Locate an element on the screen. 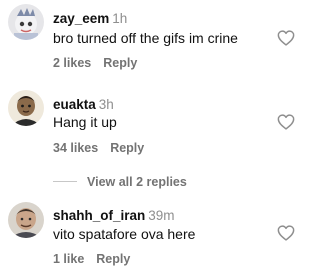  view-replies-button: View all 2 replies is located at coordinates (120, 181).